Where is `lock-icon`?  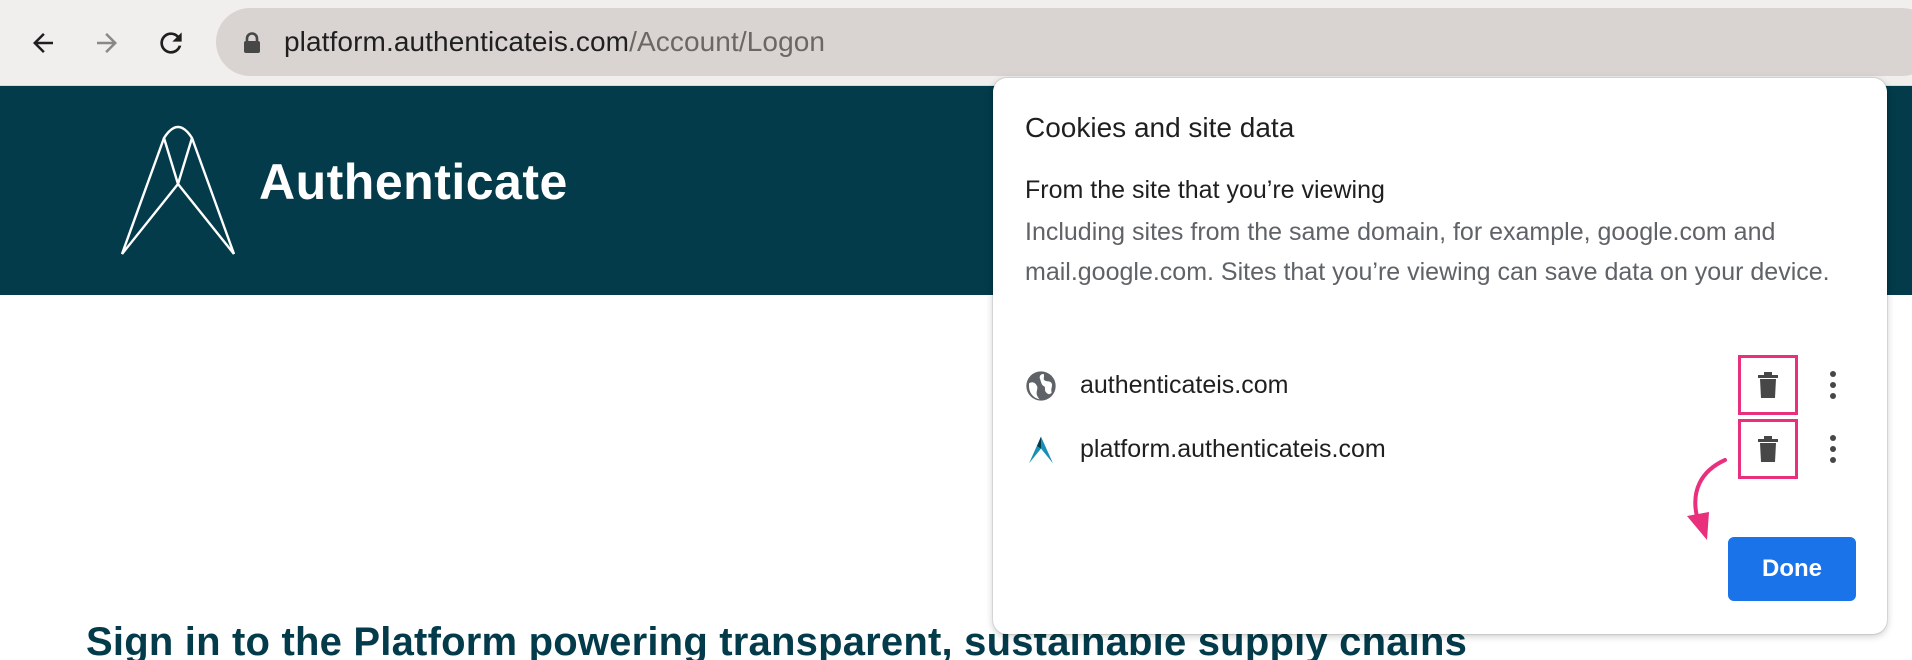
lock-icon is located at coordinates (252, 42).